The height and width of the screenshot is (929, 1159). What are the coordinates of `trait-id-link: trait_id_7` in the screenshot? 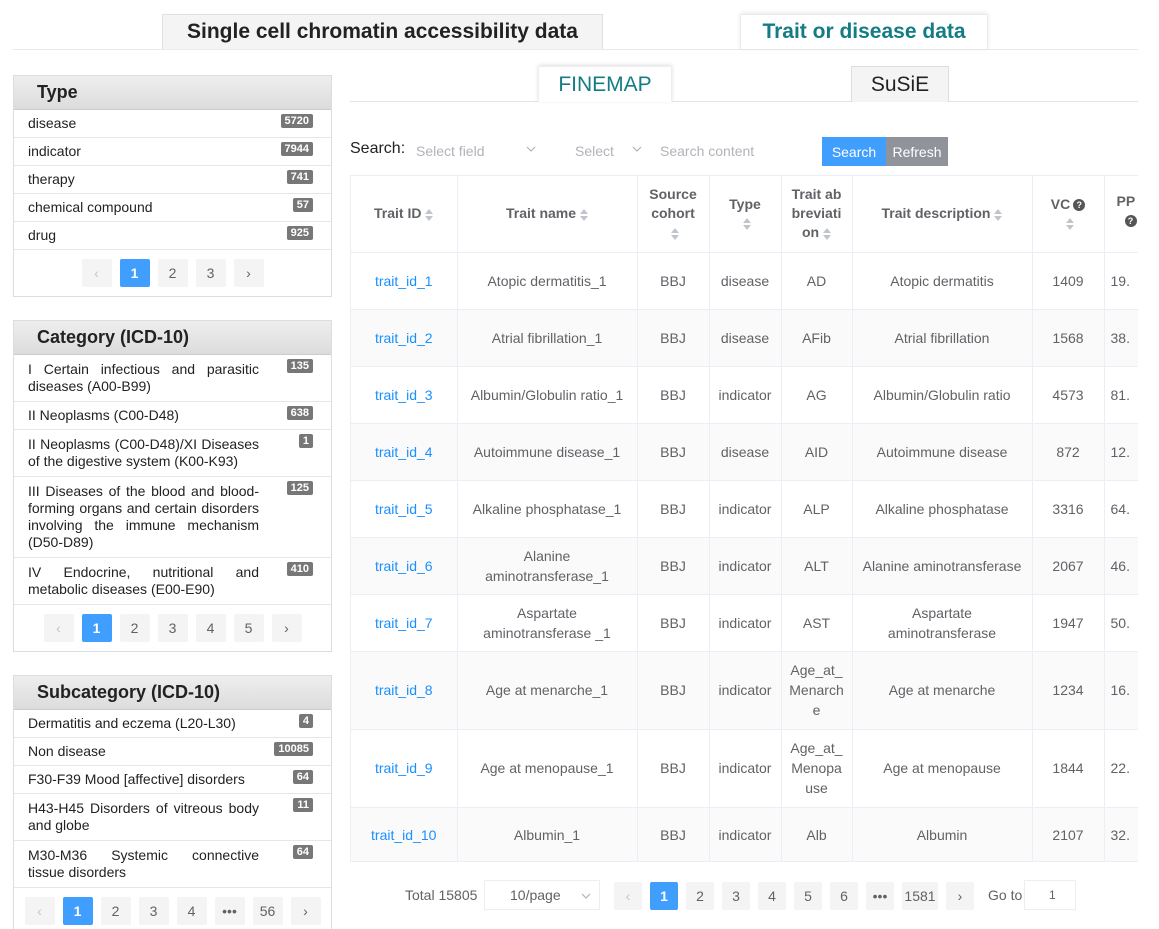 It's located at (404, 623).